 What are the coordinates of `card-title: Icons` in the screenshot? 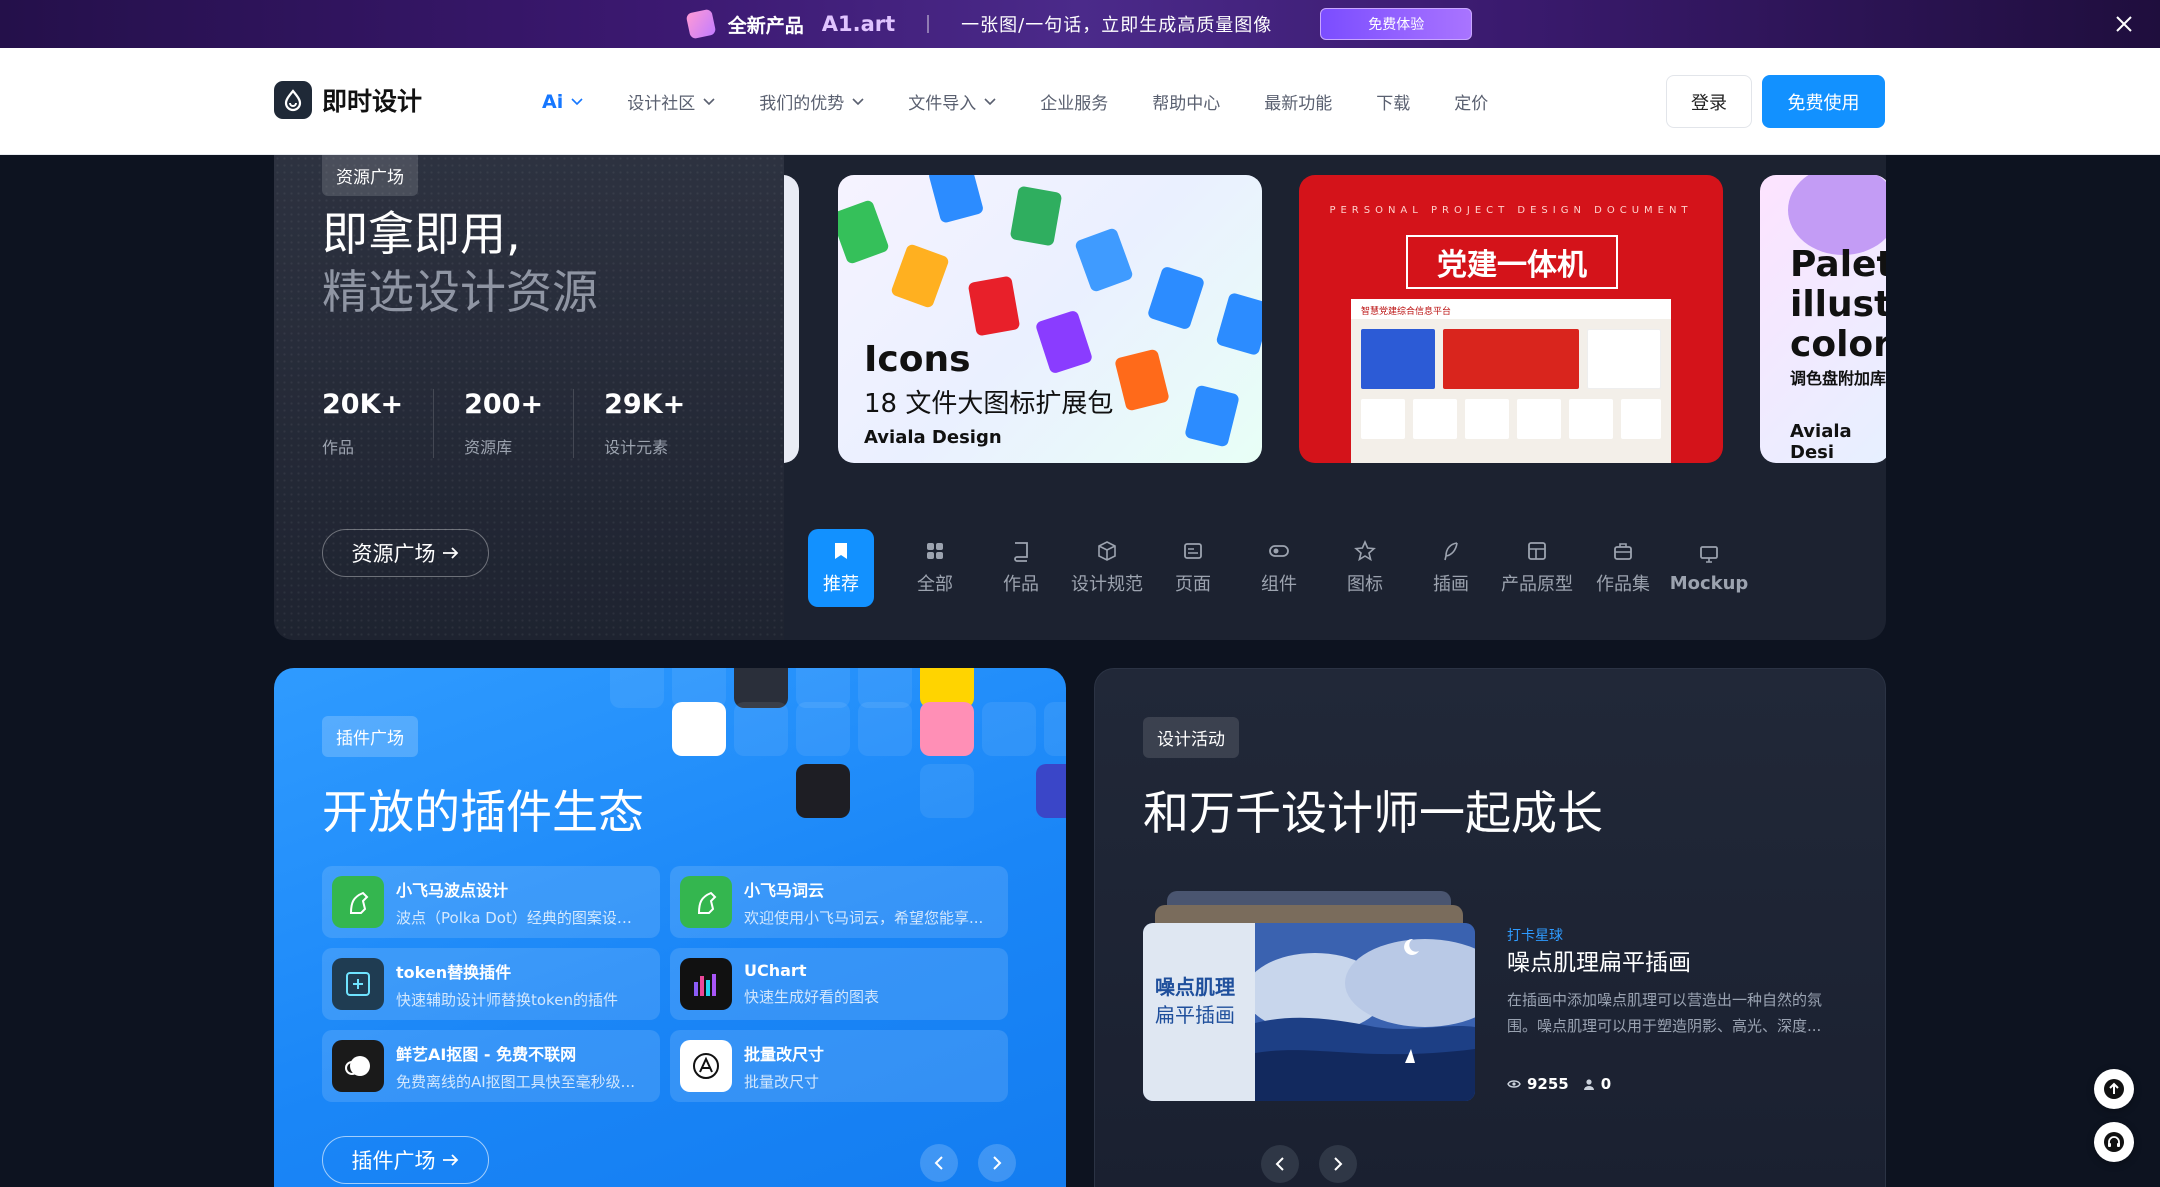 It's located at (917, 359).